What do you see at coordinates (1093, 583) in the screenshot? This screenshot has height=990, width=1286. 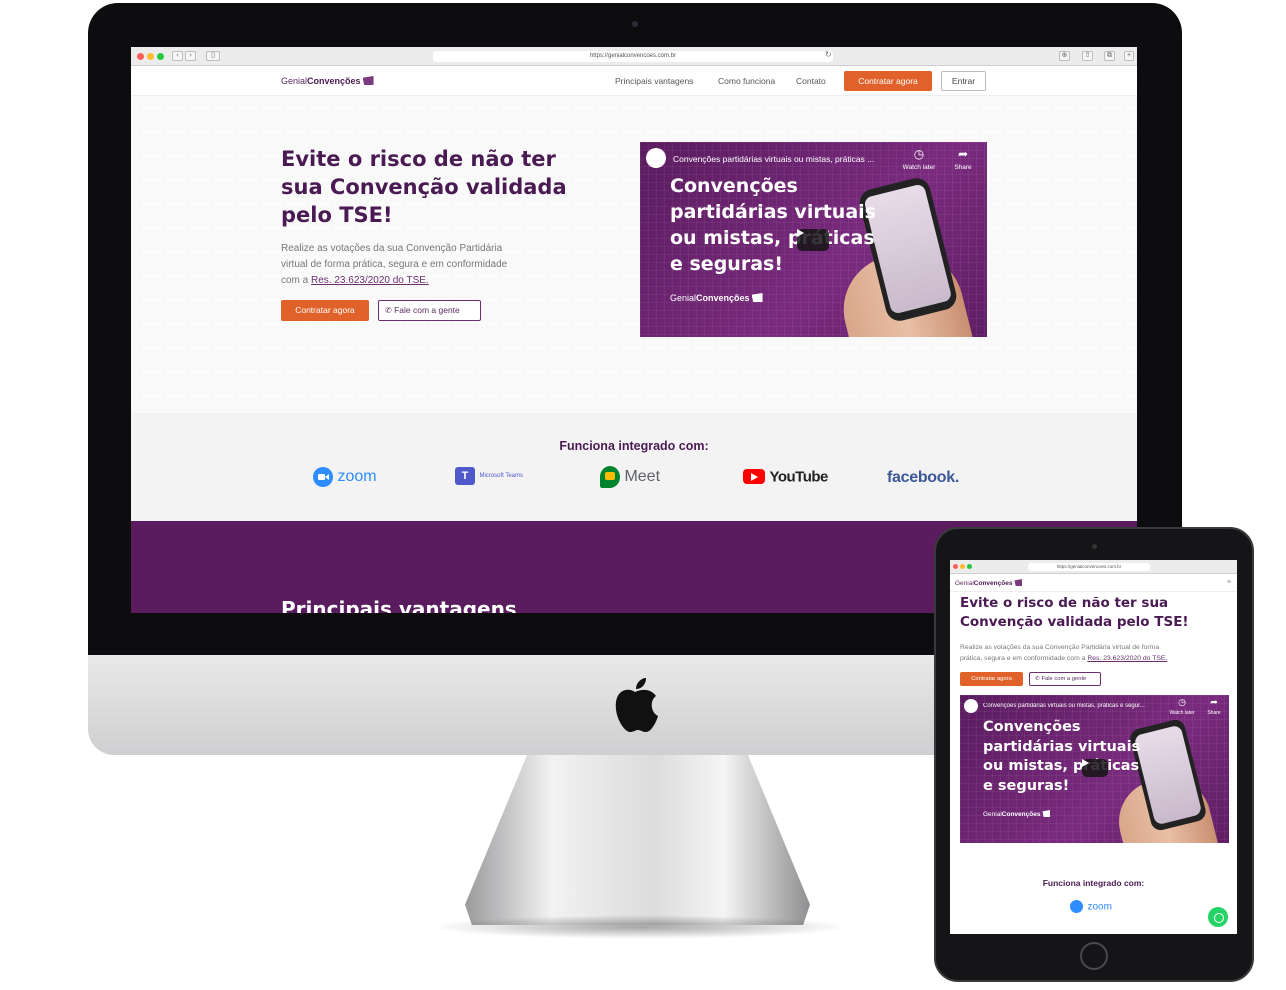 I see `tablet-site-header: GenialConvenções ≡` at bounding box center [1093, 583].